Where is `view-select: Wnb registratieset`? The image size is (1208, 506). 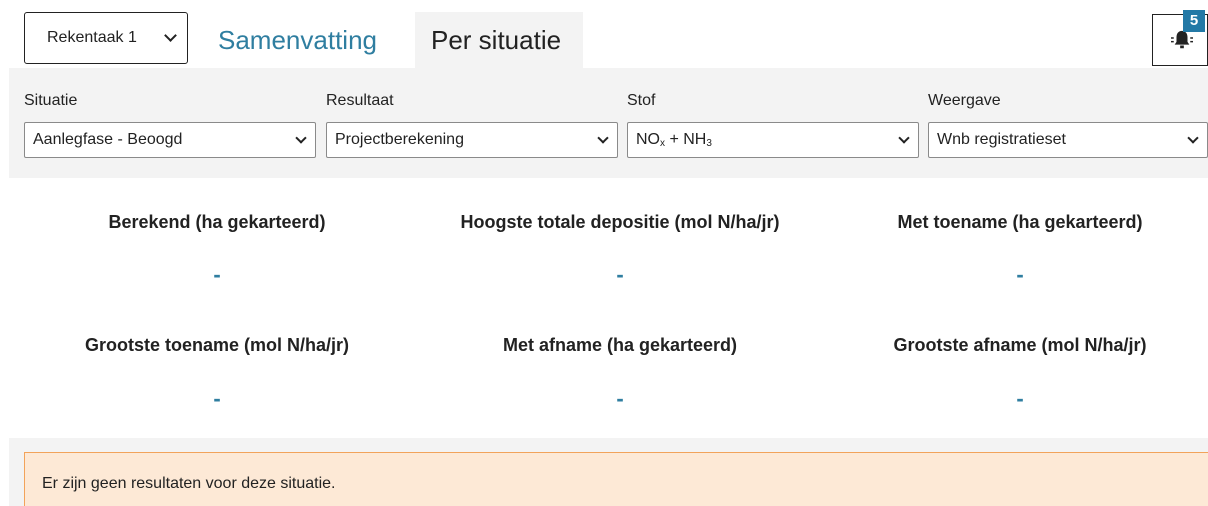
view-select: Wnb registratieset is located at coordinates (1068, 140).